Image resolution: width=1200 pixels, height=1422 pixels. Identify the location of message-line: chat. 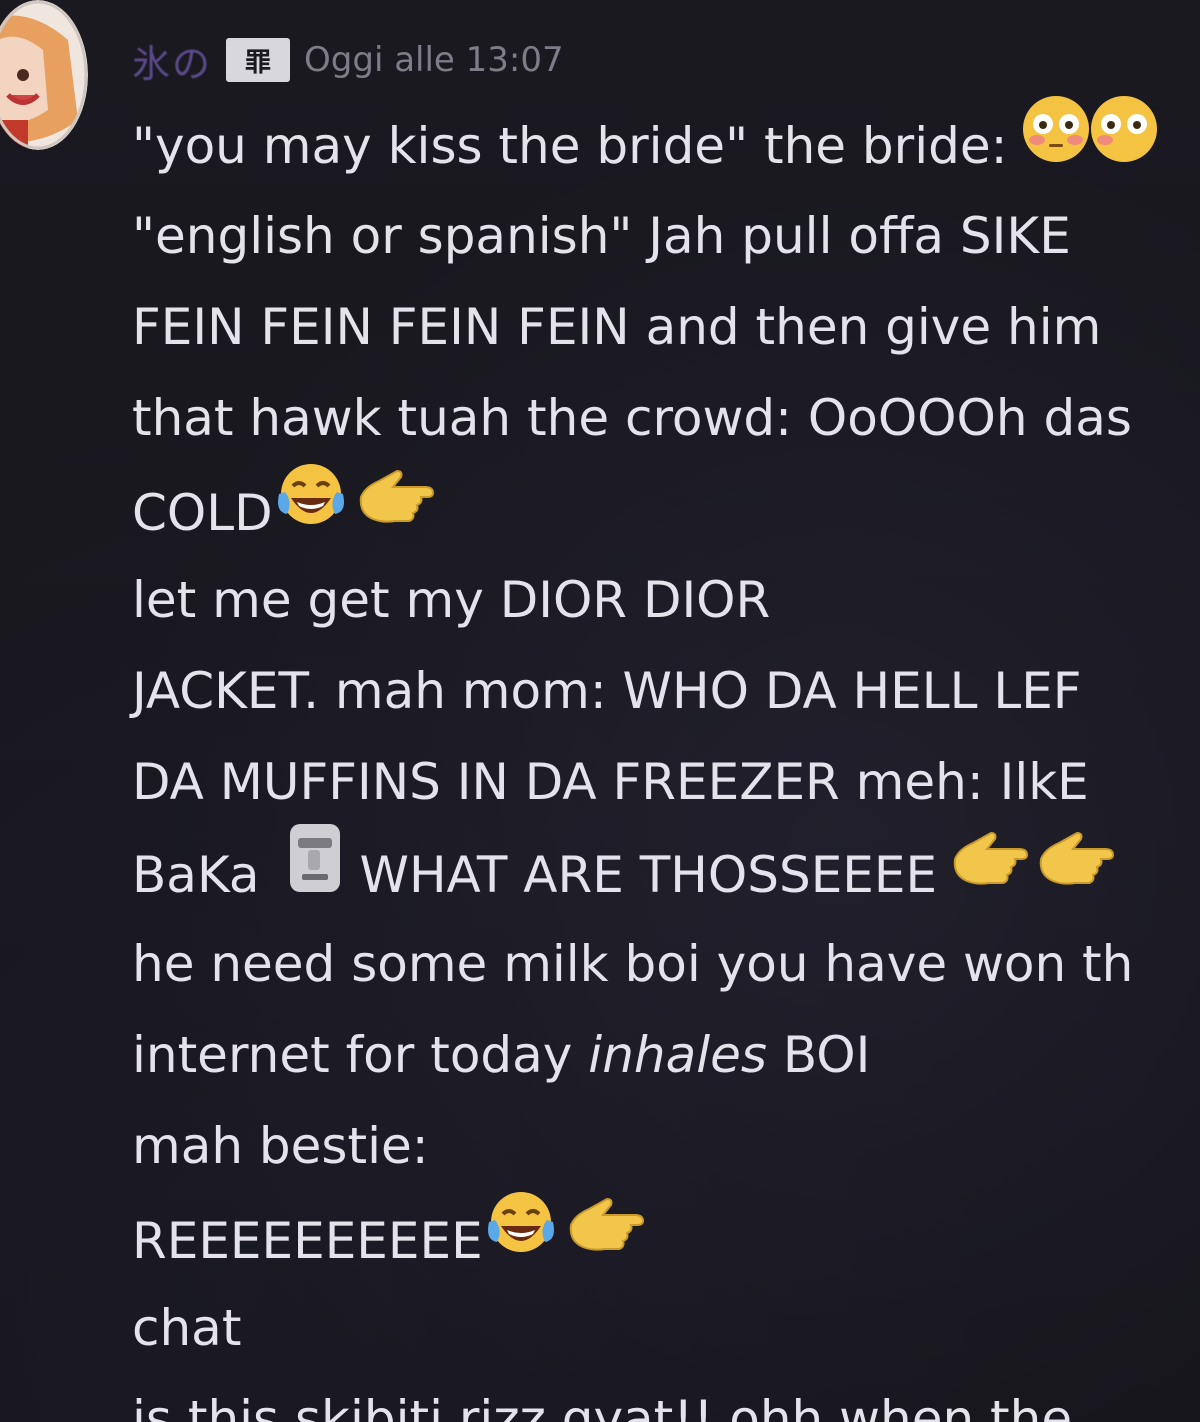
(666, 1328).